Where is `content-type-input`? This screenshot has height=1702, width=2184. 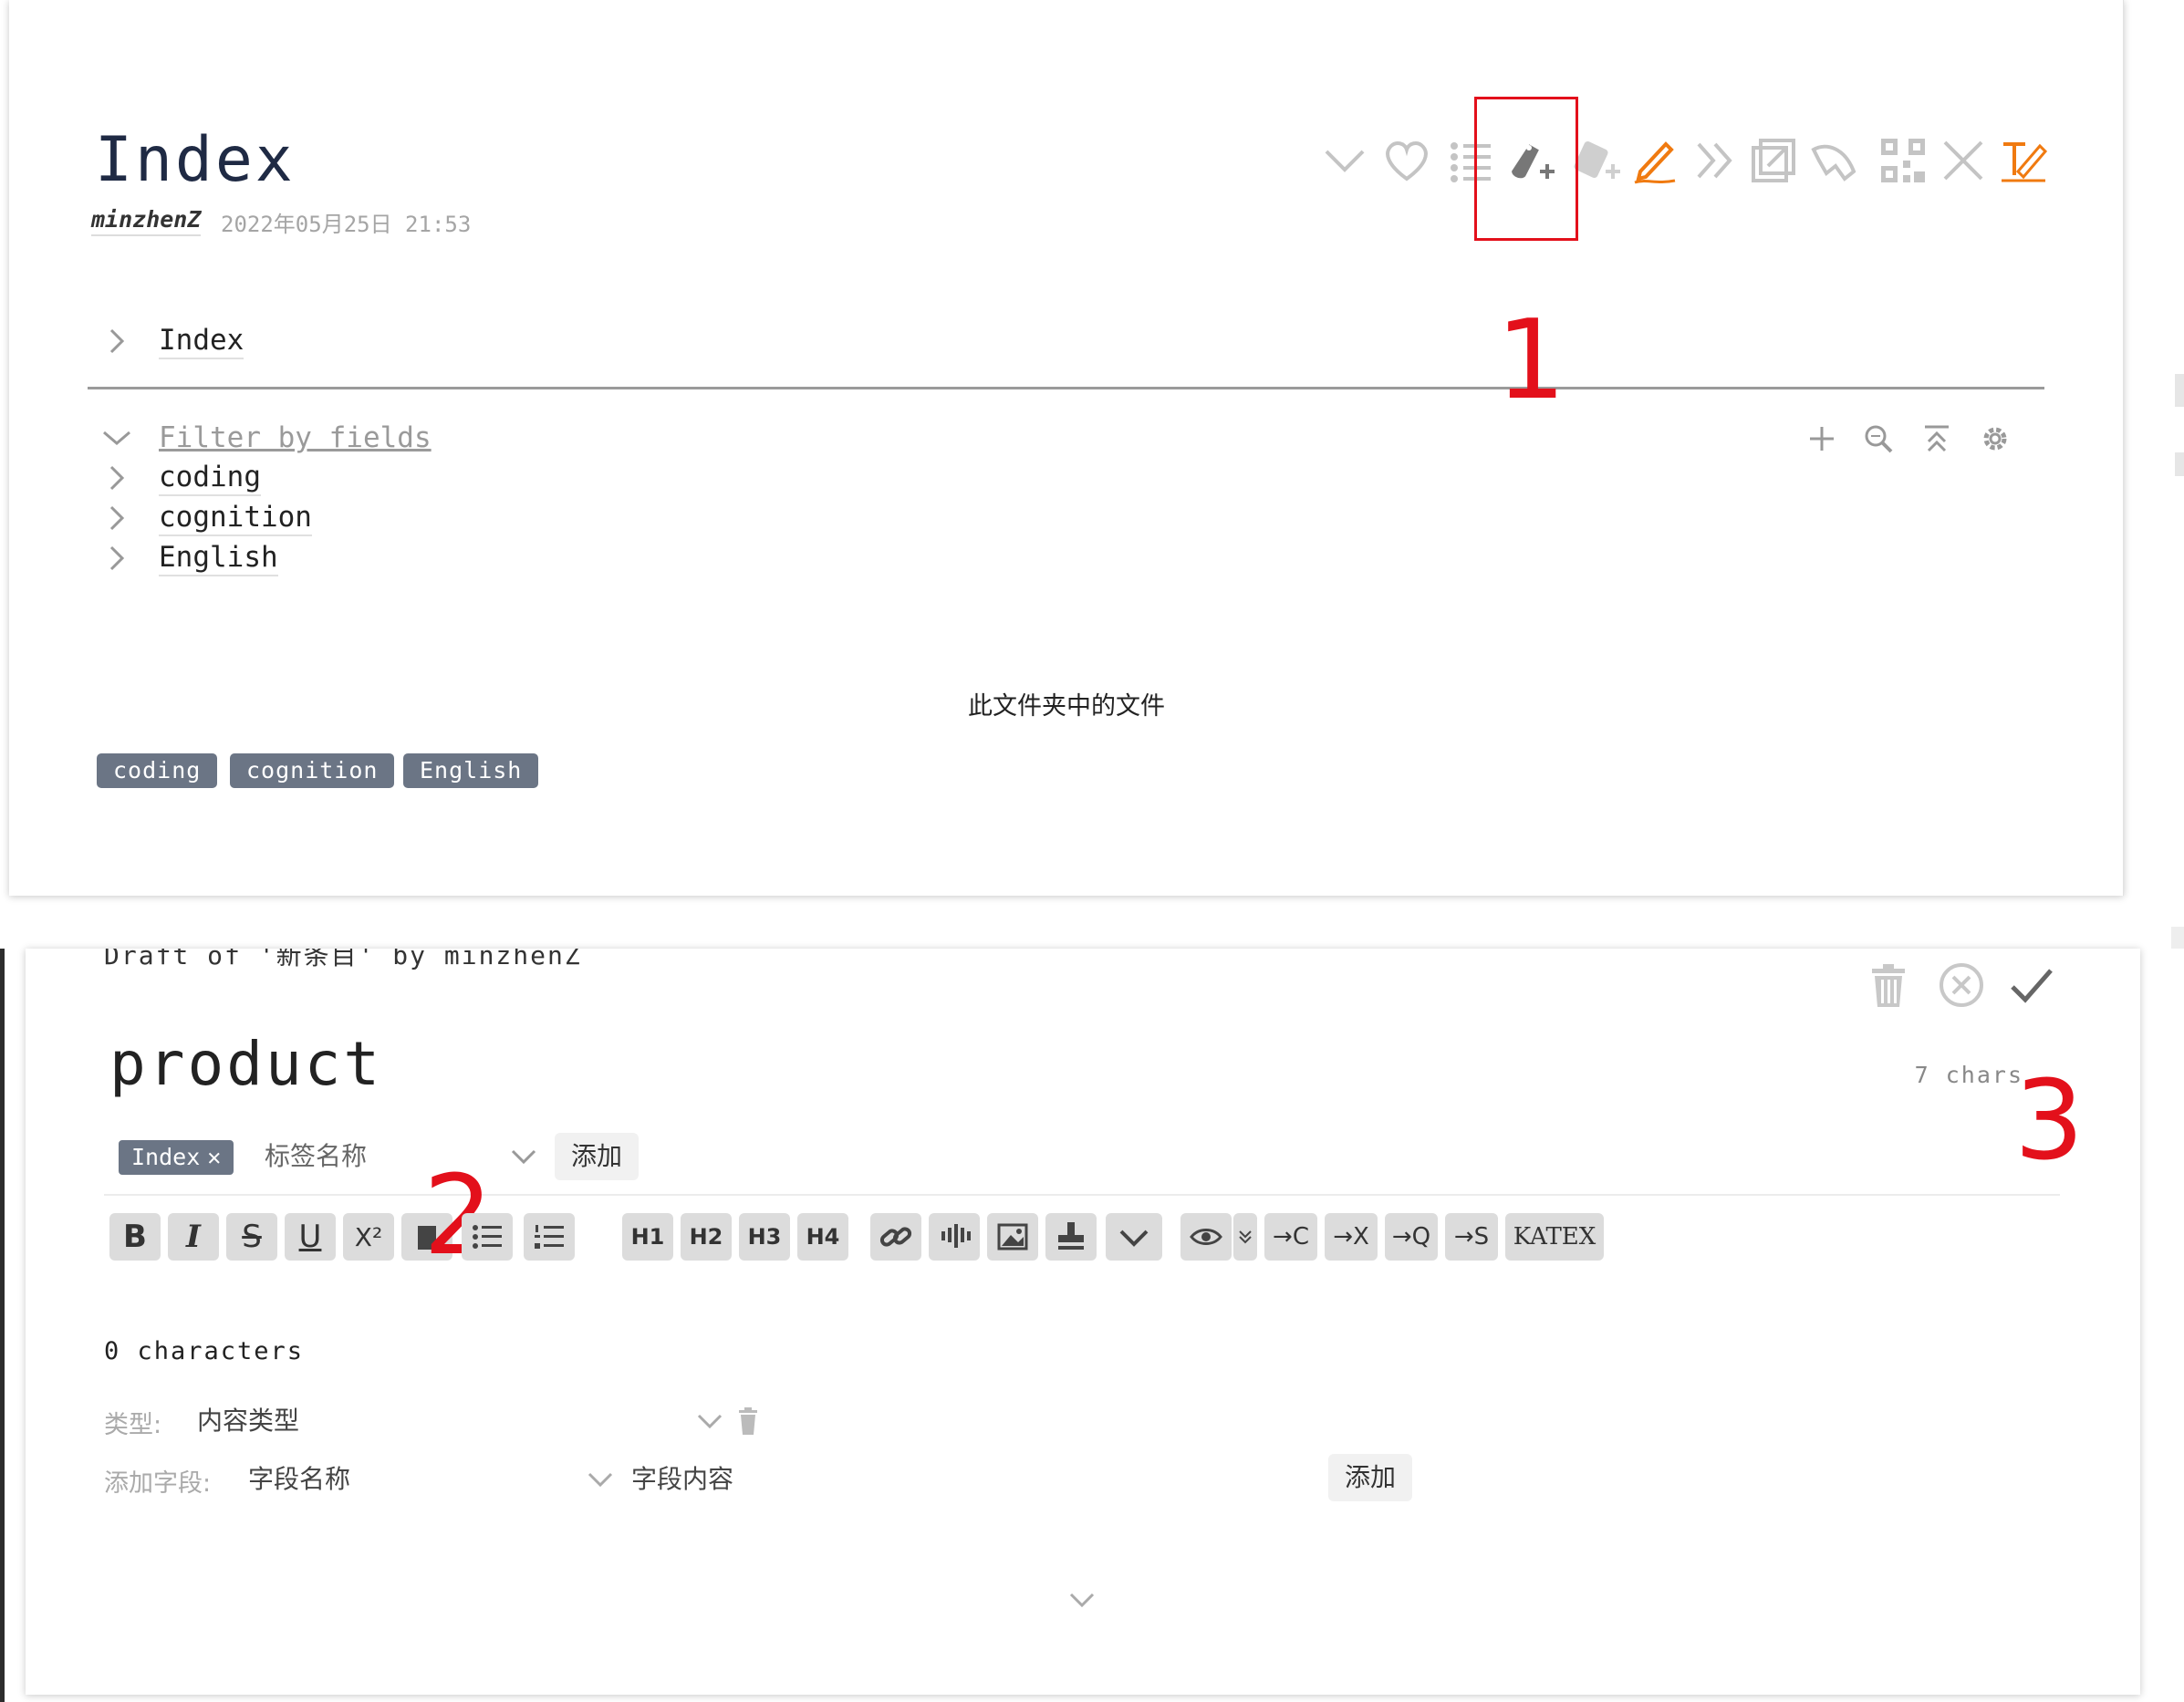 content-type-input is located at coordinates (452, 1420).